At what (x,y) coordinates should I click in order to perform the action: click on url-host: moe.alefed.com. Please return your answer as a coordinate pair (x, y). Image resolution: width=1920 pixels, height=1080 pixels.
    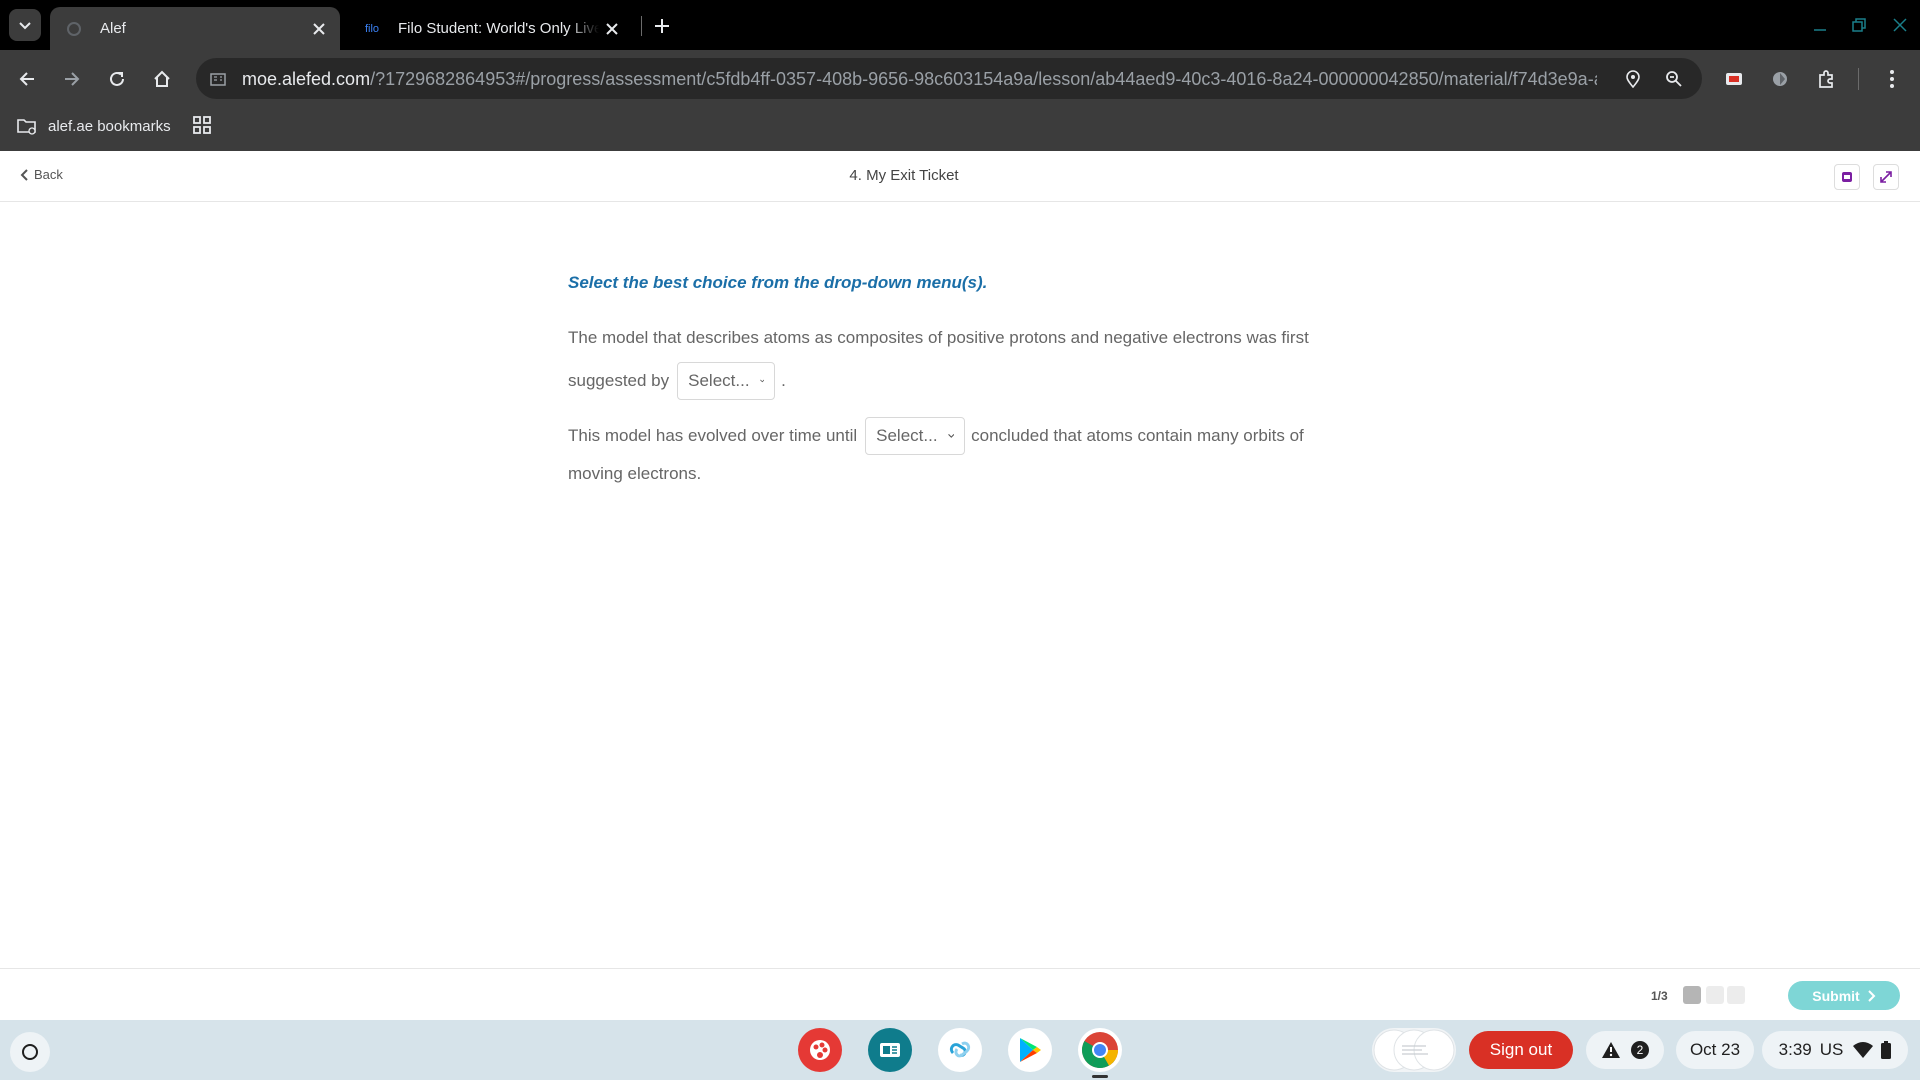
    Looking at the image, I should click on (306, 79).